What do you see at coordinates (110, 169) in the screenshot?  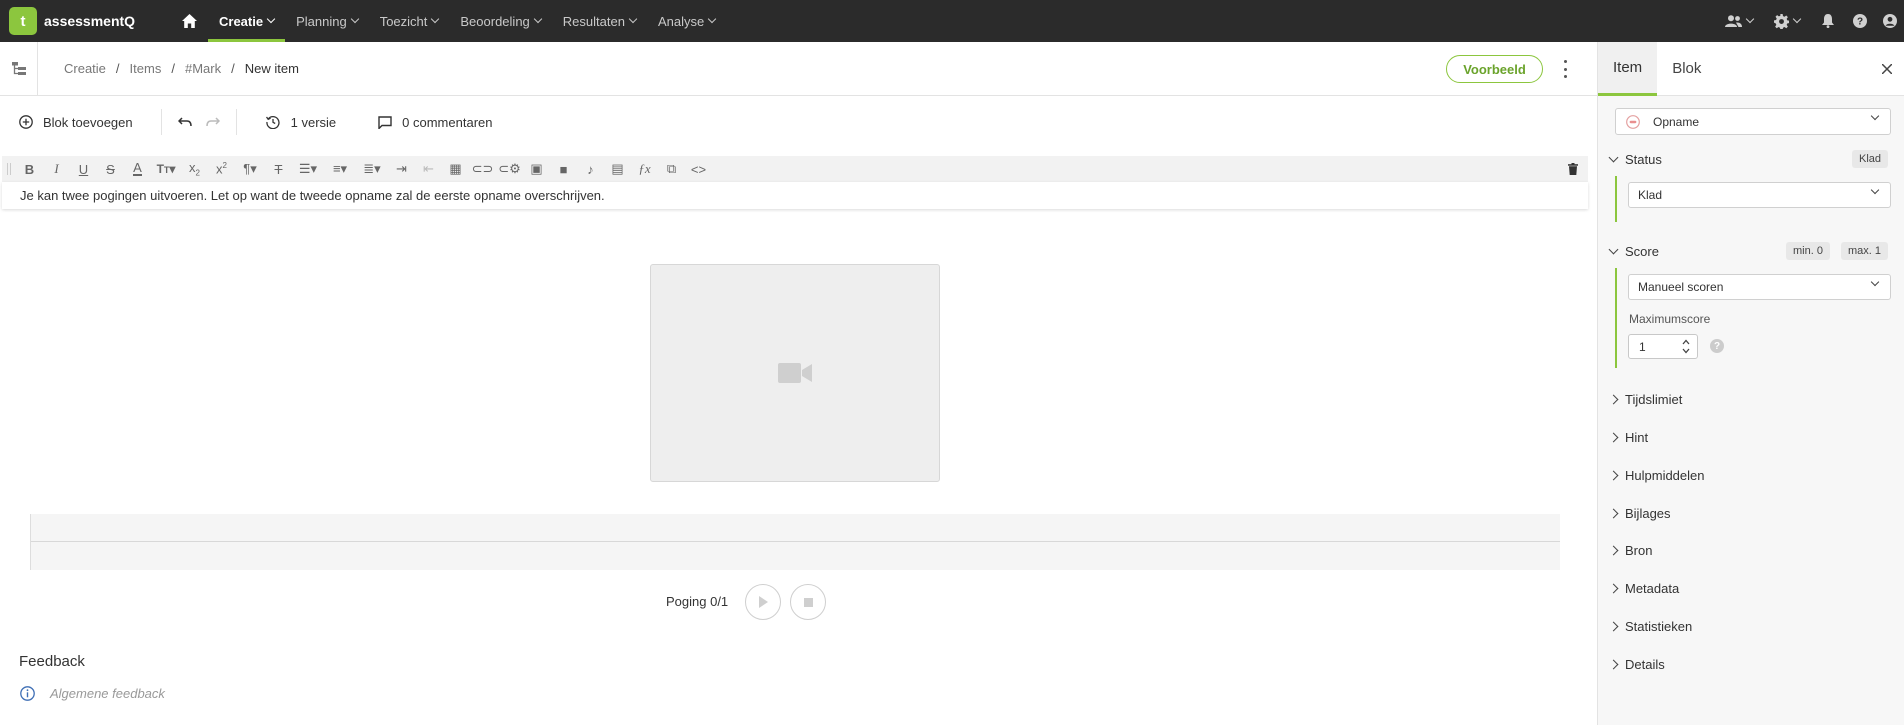 I see `strikethrough-button: S` at bounding box center [110, 169].